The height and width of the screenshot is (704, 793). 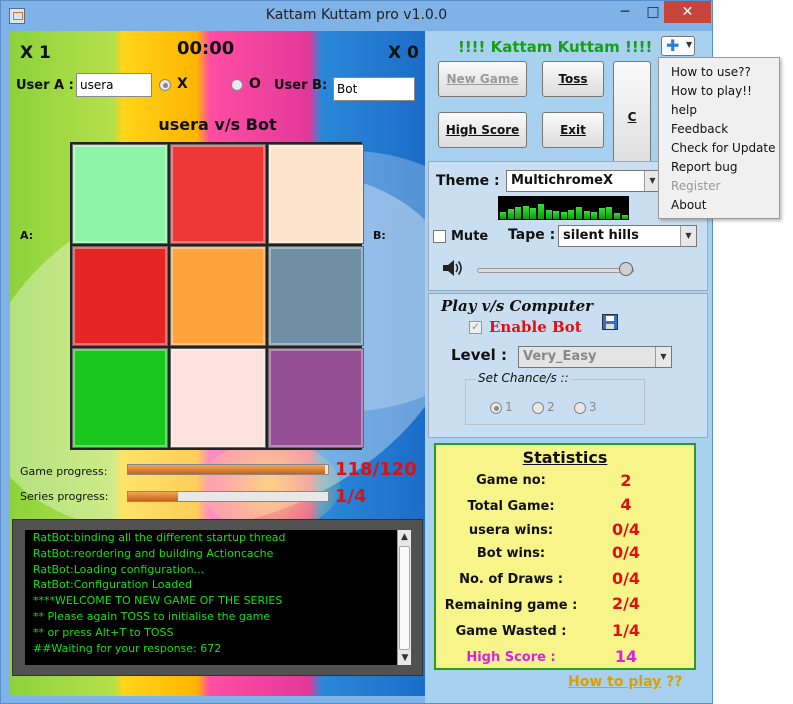 I want to click on menu-item-check-update: Check for Update, so click(x=723, y=148).